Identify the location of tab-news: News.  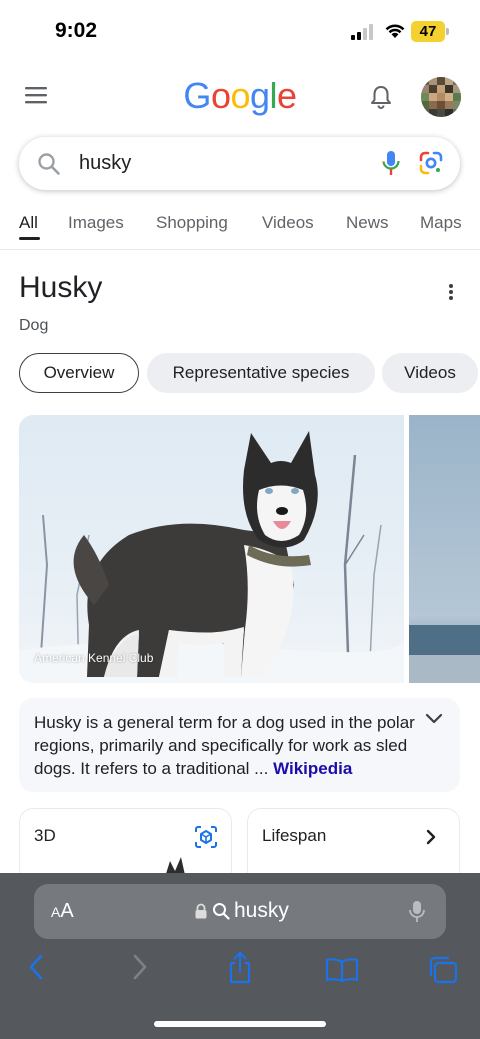
(367, 223).